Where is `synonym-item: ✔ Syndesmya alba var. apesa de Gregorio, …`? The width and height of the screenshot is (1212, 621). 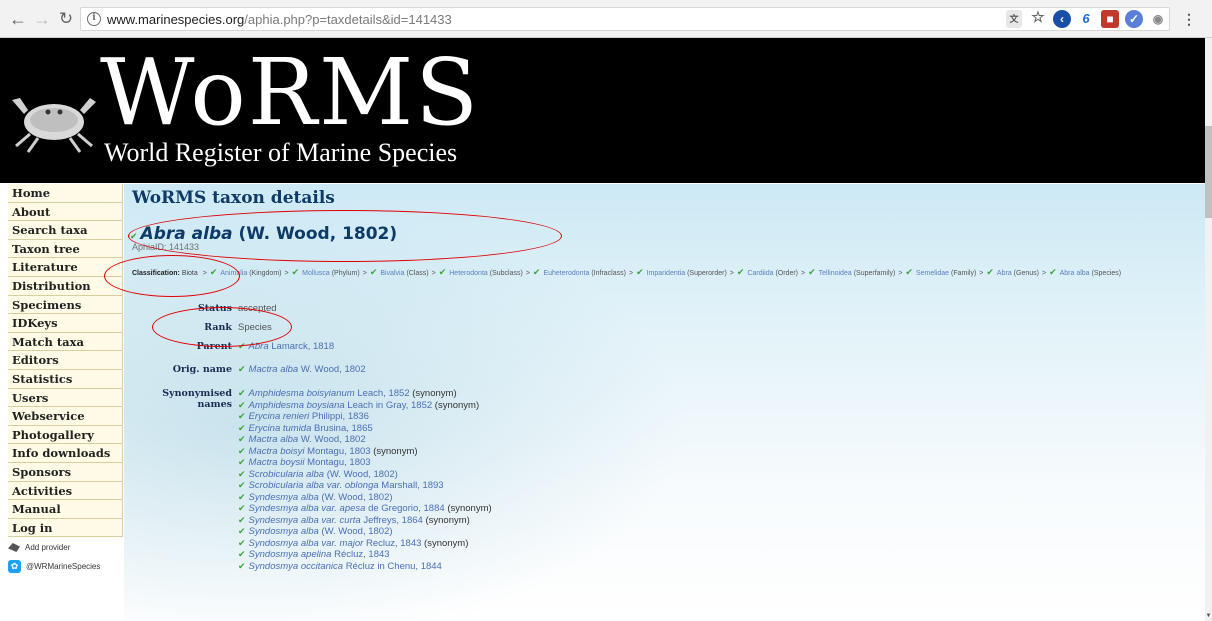
synonym-item: ✔ Syndesmya alba var. apesa de Gregorio, … is located at coordinates (365, 509).